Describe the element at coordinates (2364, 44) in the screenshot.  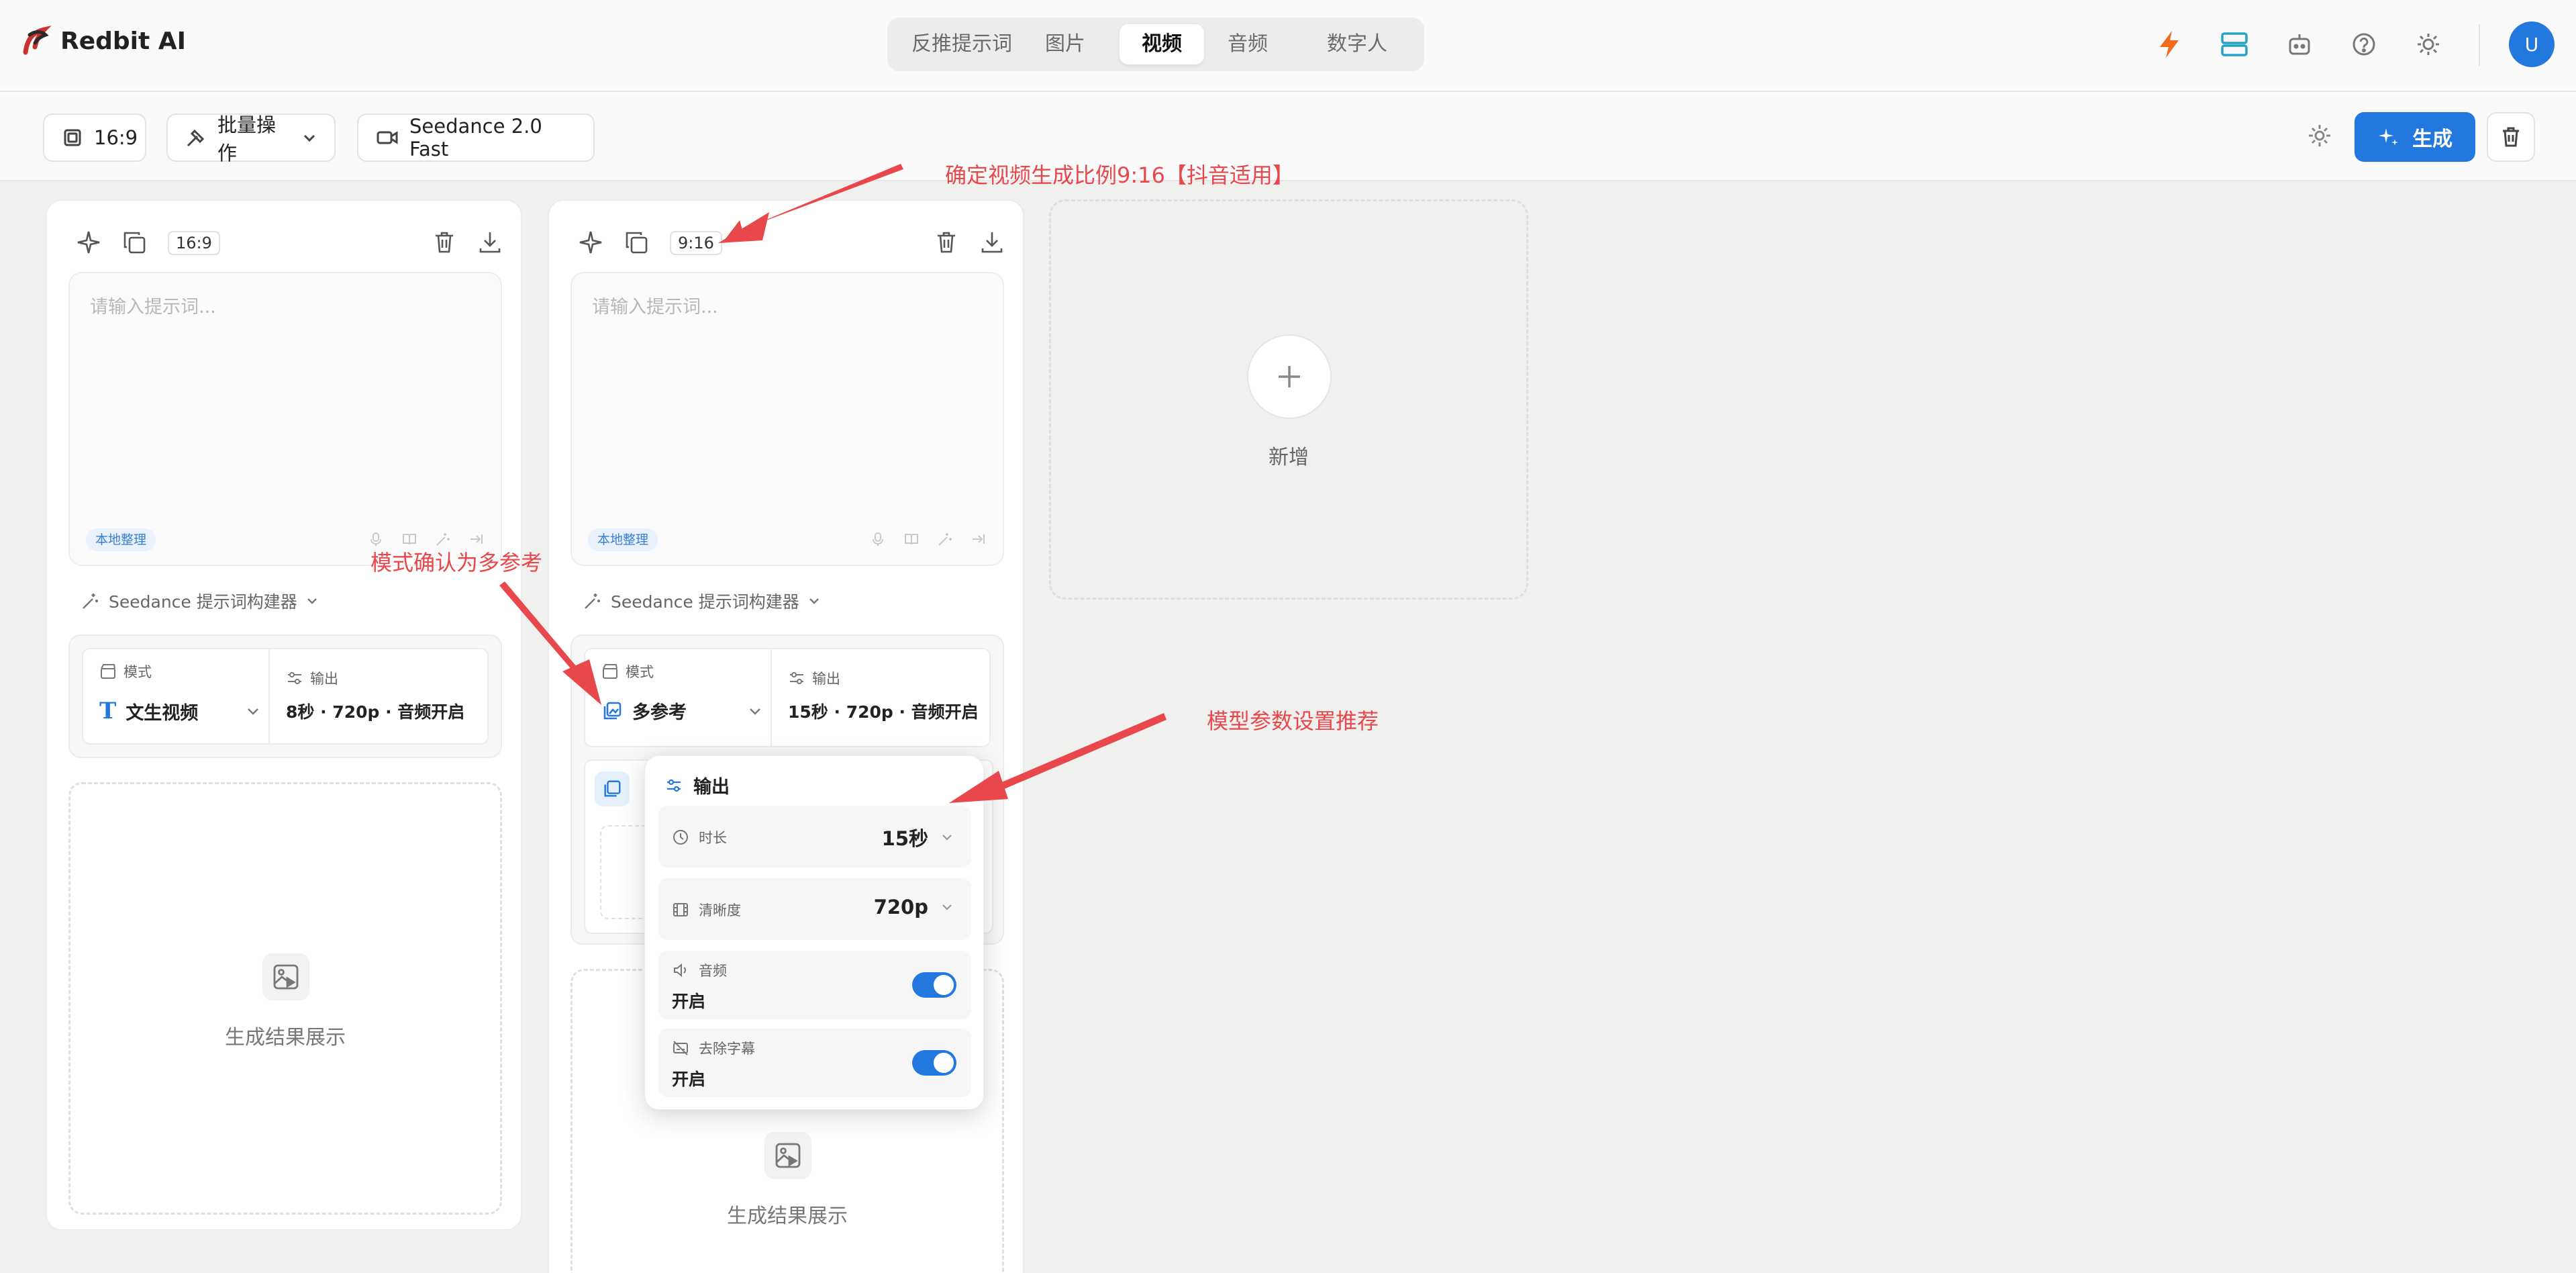
I see `help-icon` at that location.